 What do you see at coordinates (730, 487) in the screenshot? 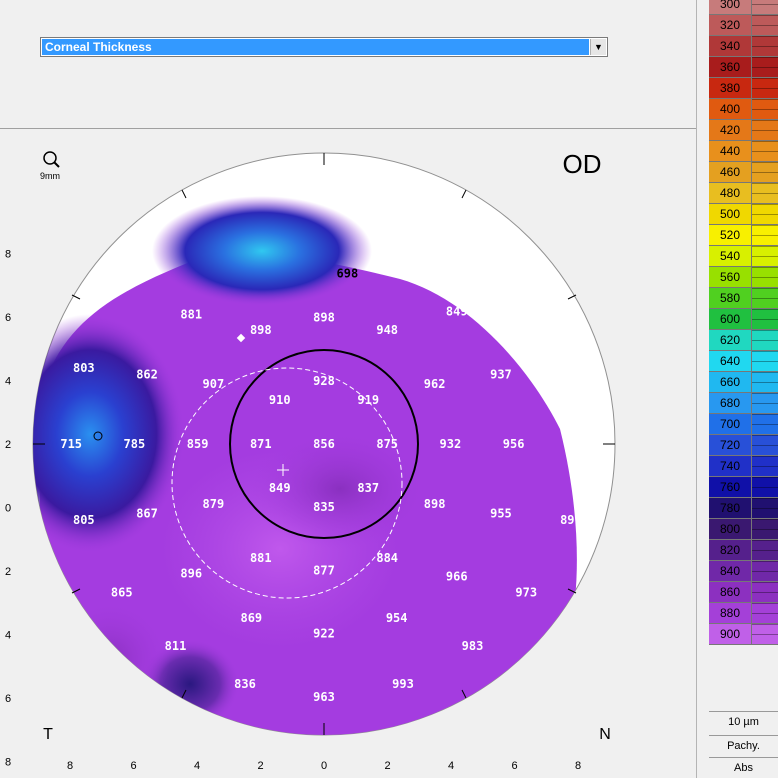
I see `scale-swatch-label: 760` at bounding box center [730, 487].